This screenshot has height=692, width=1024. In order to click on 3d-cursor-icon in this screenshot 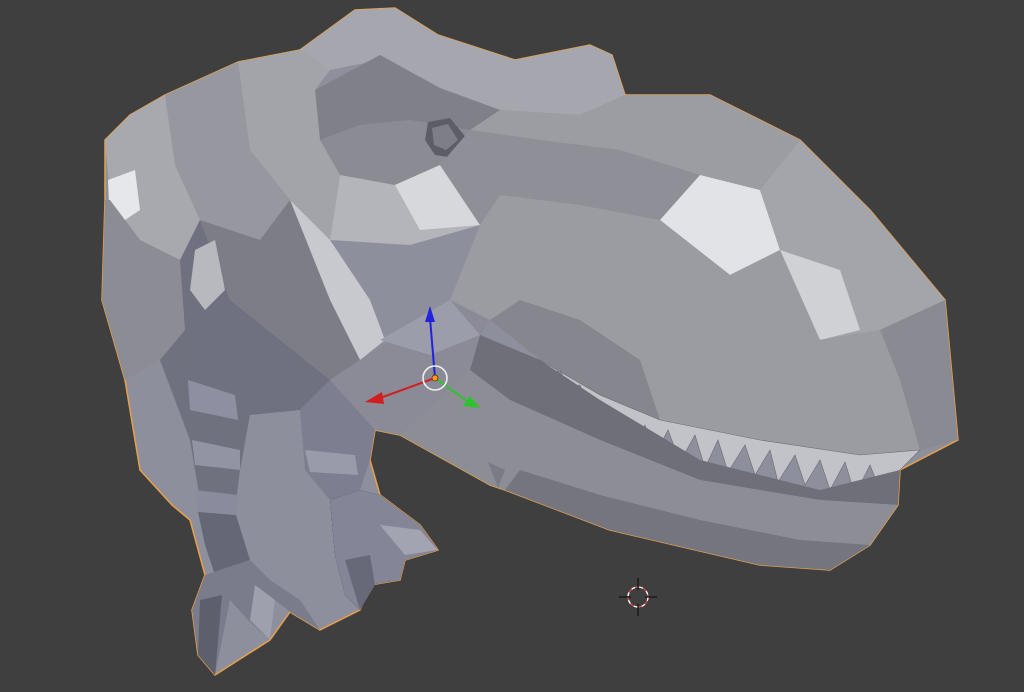, I will do `click(638, 597)`.